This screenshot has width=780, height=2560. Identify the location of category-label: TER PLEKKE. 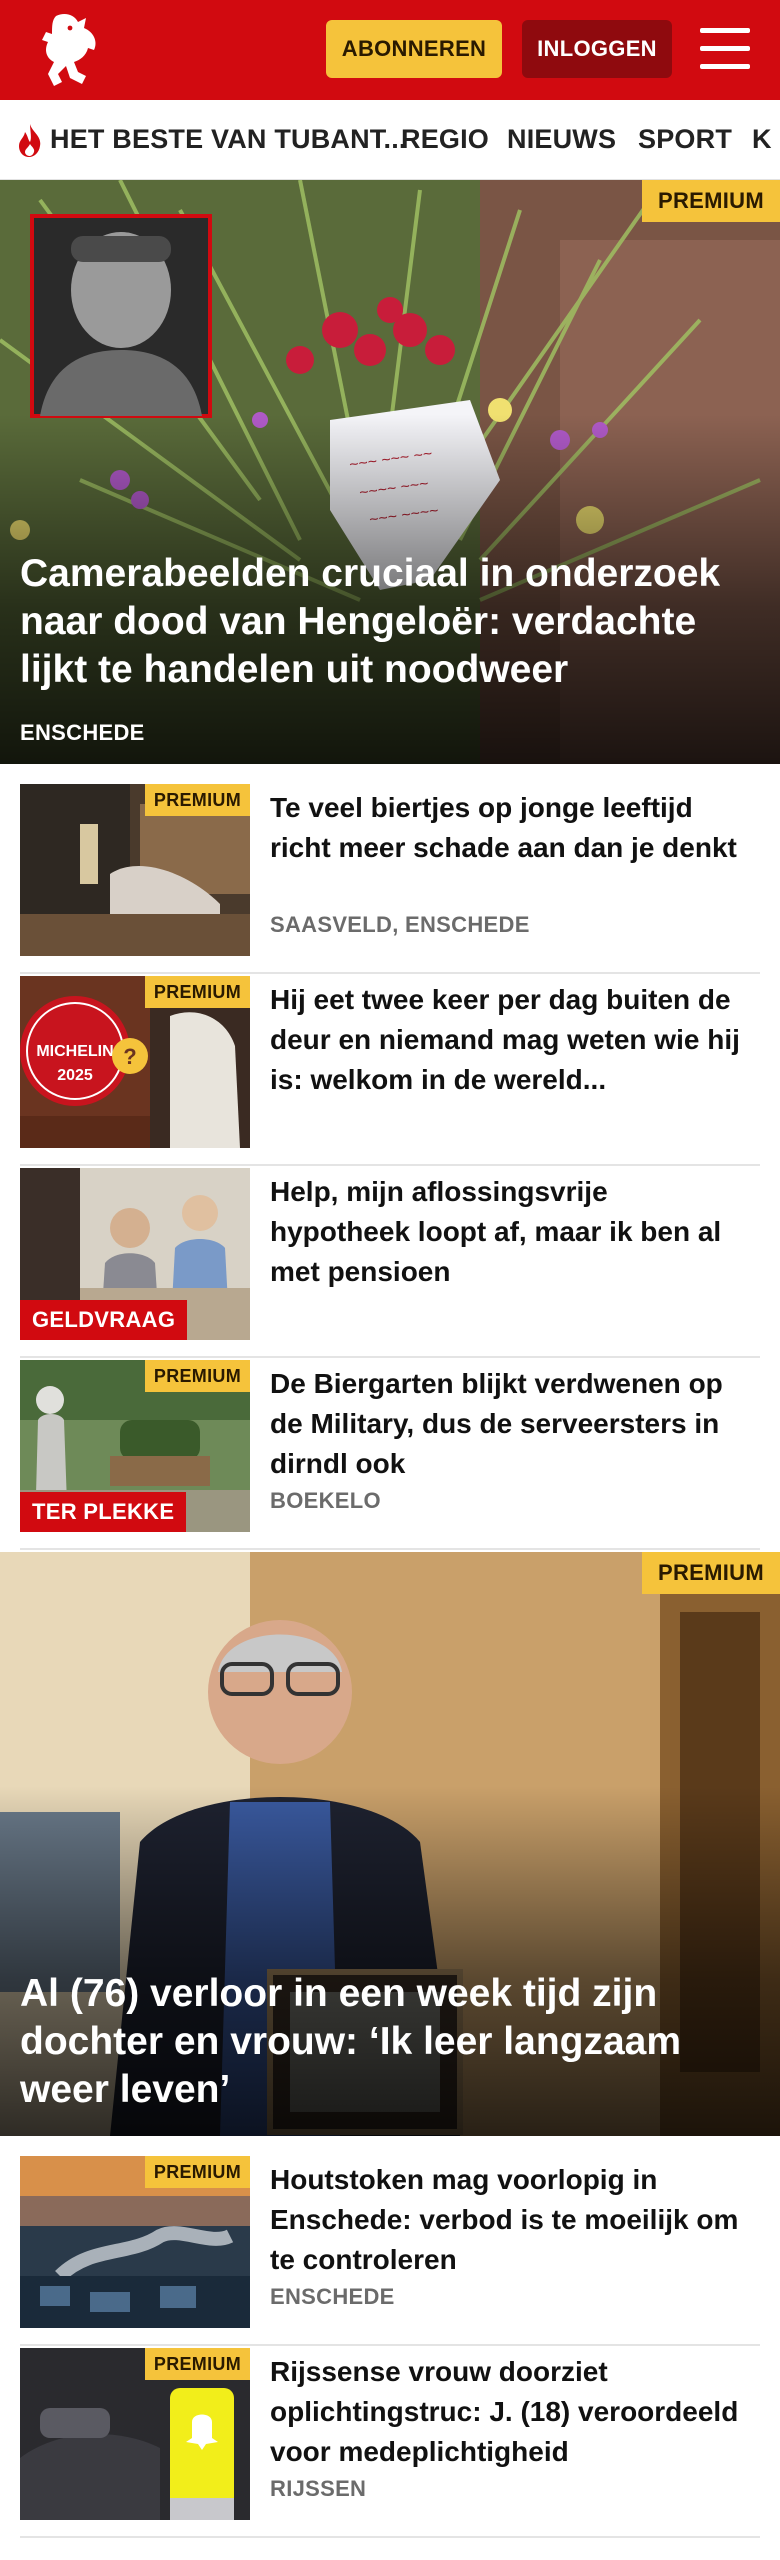
(103, 1512).